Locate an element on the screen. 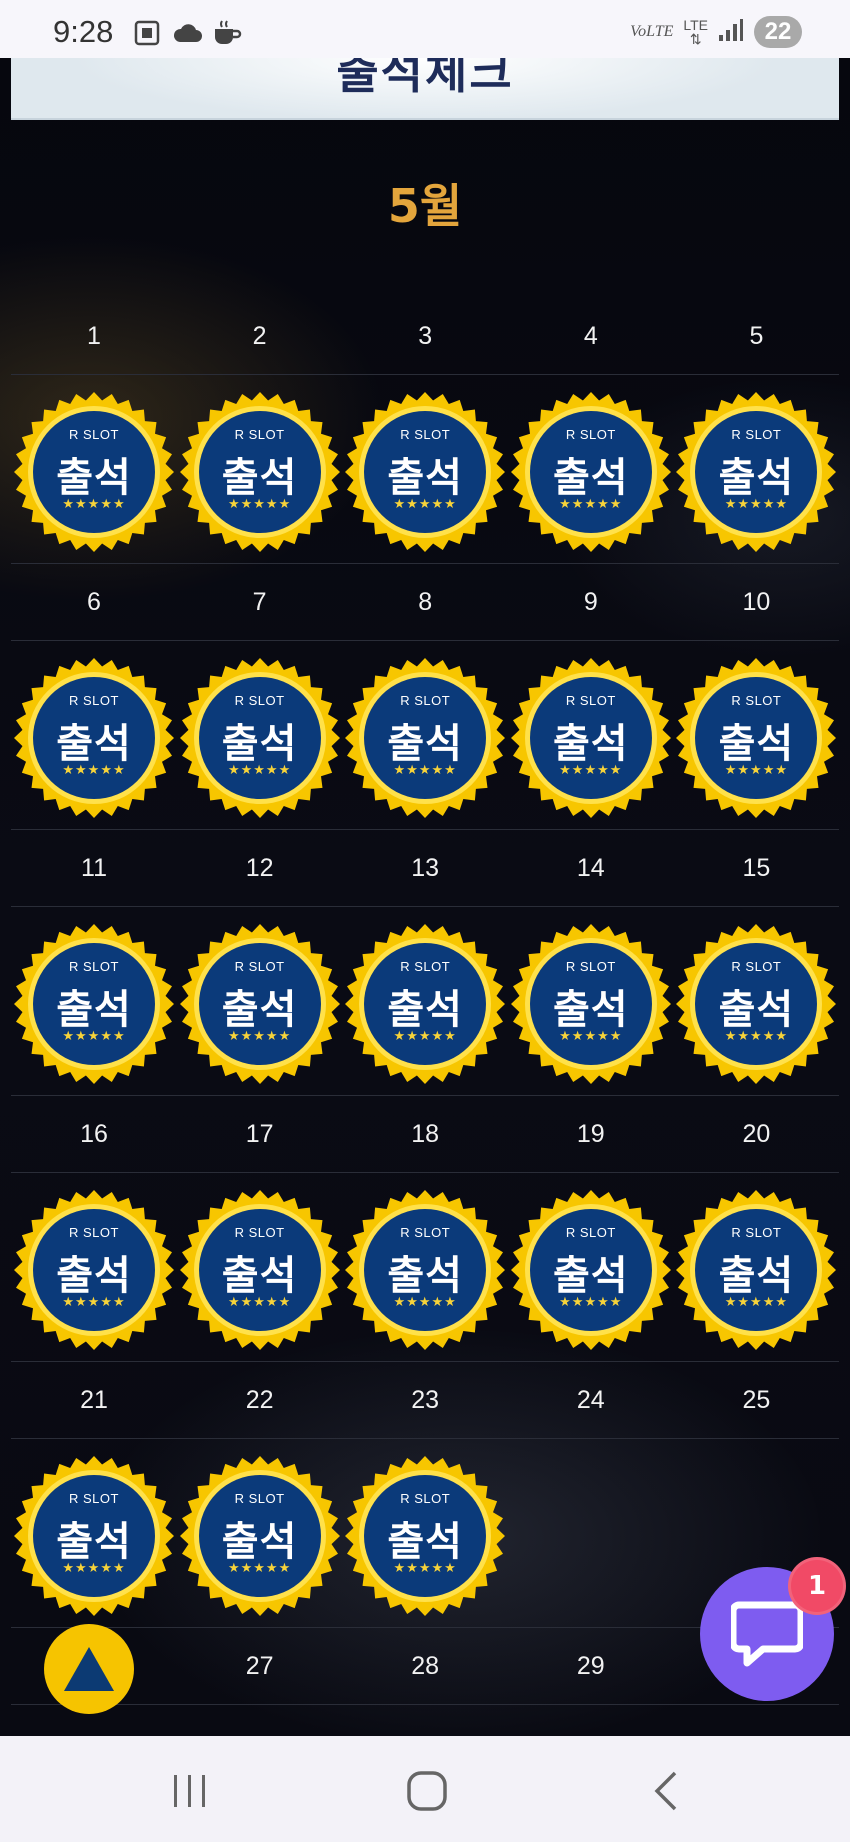 Image resolution: width=850 pixels, height=1842 pixels. cloud-icon is located at coordinates (187, 33).